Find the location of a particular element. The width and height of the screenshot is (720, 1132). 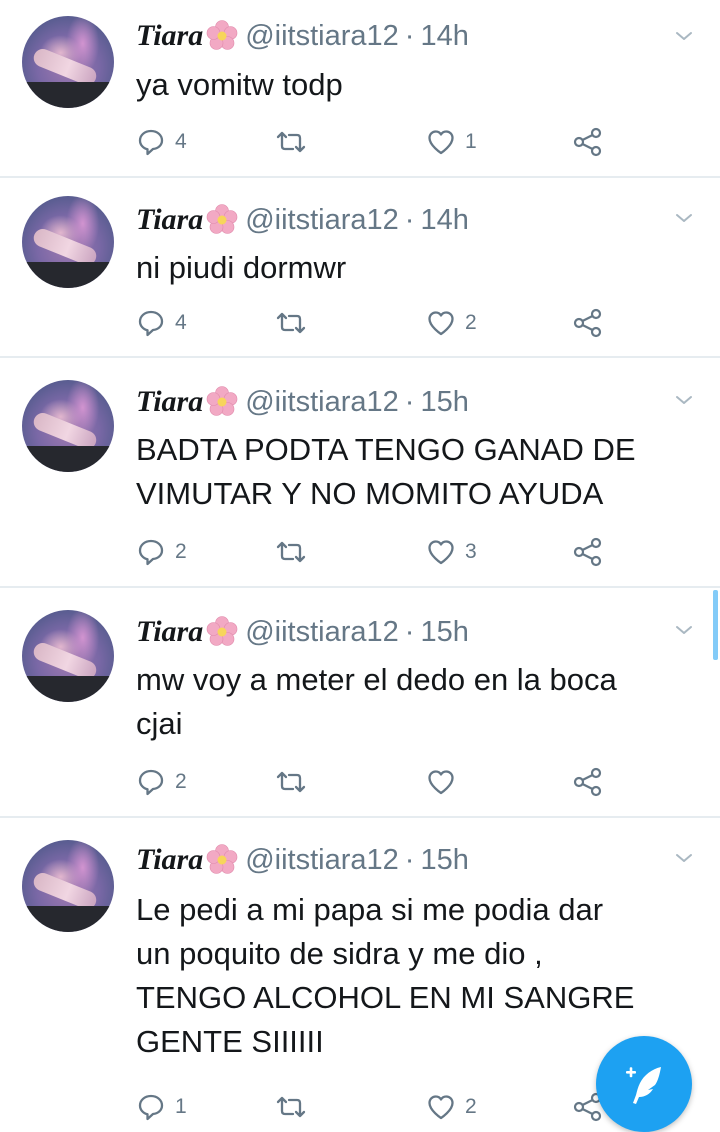

tweet-text-line: TENGO ALCOHOL EN MI SANGRE is located at coordinates (385, 997).